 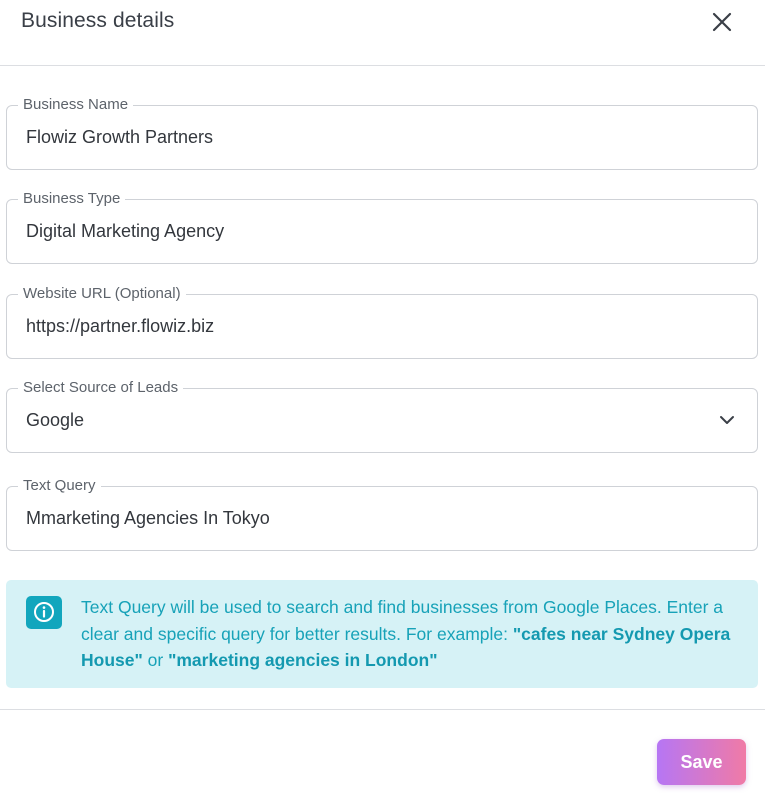 What do you see at coordinates (55, 420) in the screenshot?
I see `lead-source-value: Google` at bounding box center [55, 420].